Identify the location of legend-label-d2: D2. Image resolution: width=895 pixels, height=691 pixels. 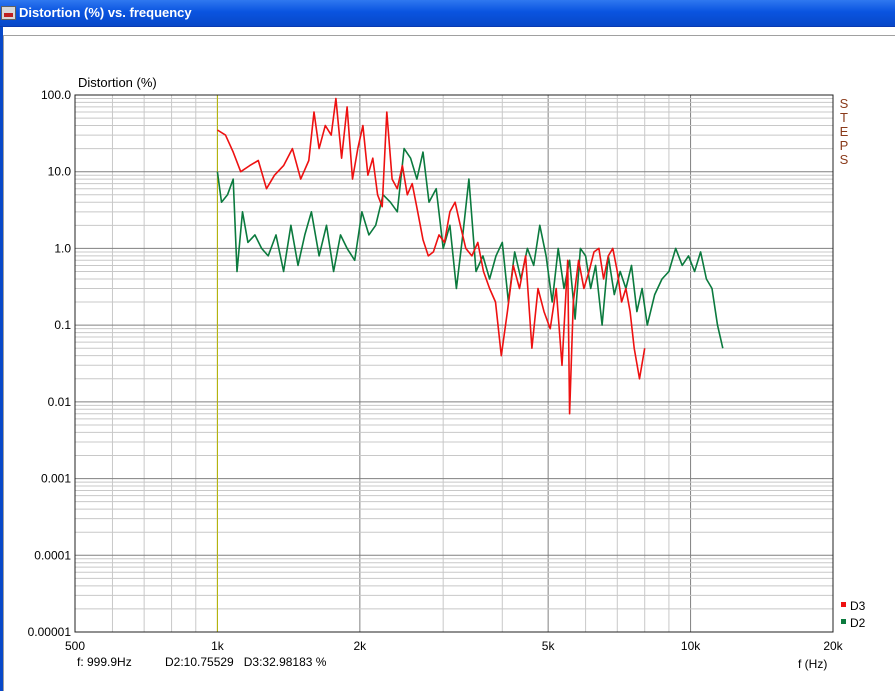
(858, 623).